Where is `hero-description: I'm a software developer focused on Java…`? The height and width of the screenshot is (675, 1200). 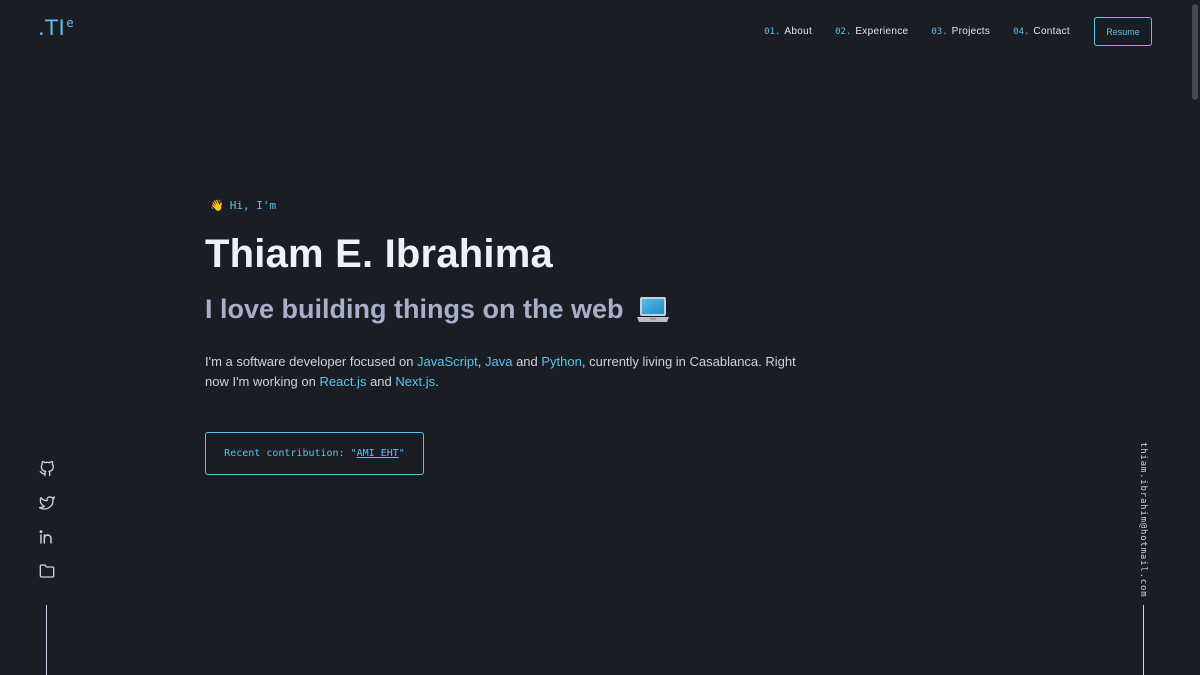 hero-description: I'm a software developer focused on Java… is located at coordinates (505, 372).